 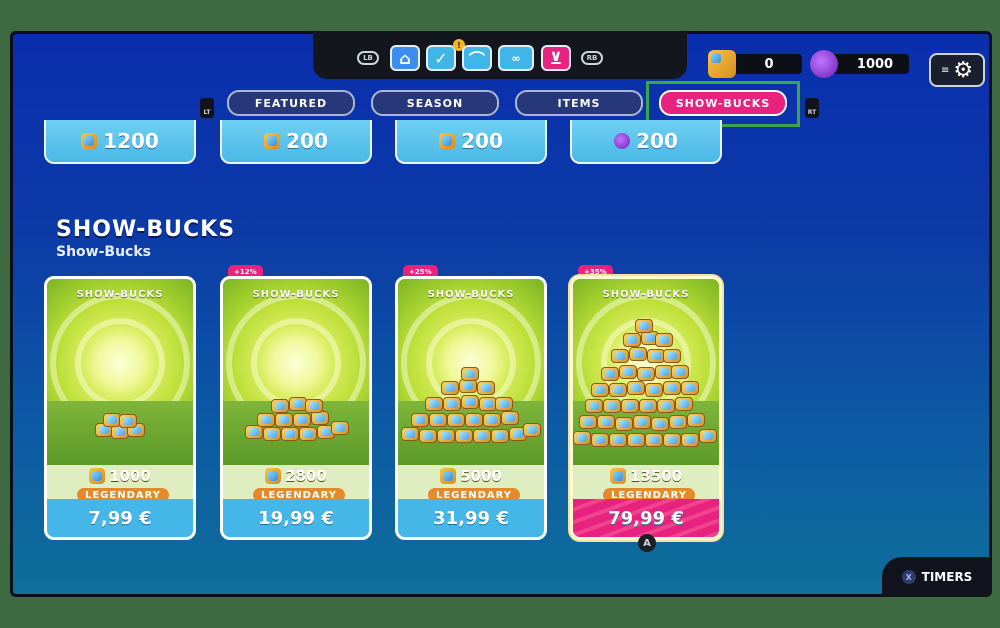 What do you see at coordinates (471, 518) in the screenshot?
I see `price-label: 31,99 €` at bounding box center [471, 518].